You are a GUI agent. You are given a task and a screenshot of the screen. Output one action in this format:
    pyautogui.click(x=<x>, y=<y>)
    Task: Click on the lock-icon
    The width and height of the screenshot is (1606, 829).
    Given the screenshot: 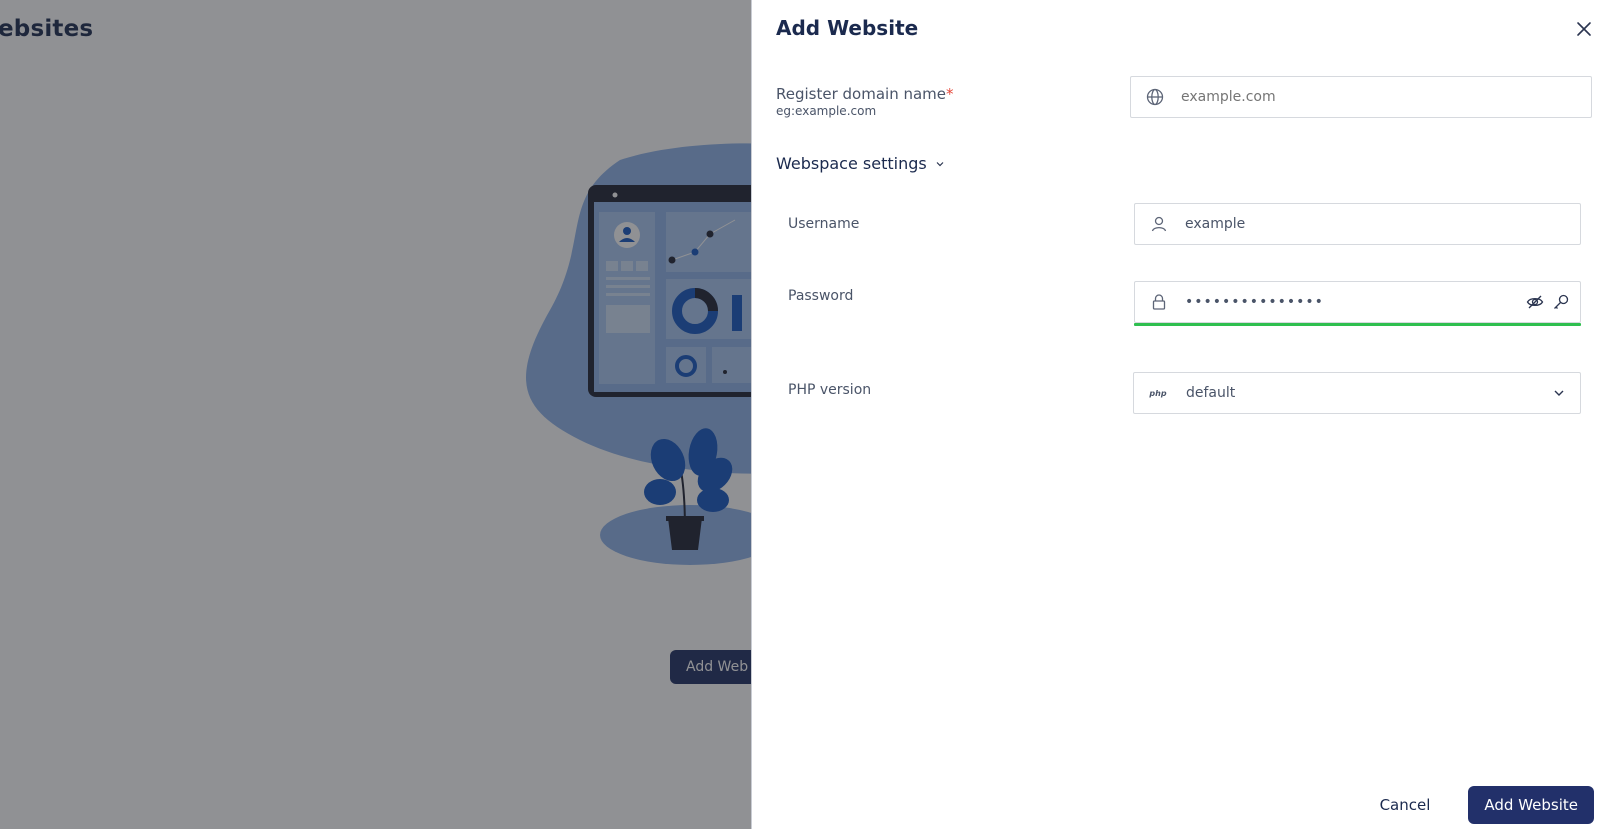 What is the action you would take?
    pyautogui.click(x=1159, y=302)
    